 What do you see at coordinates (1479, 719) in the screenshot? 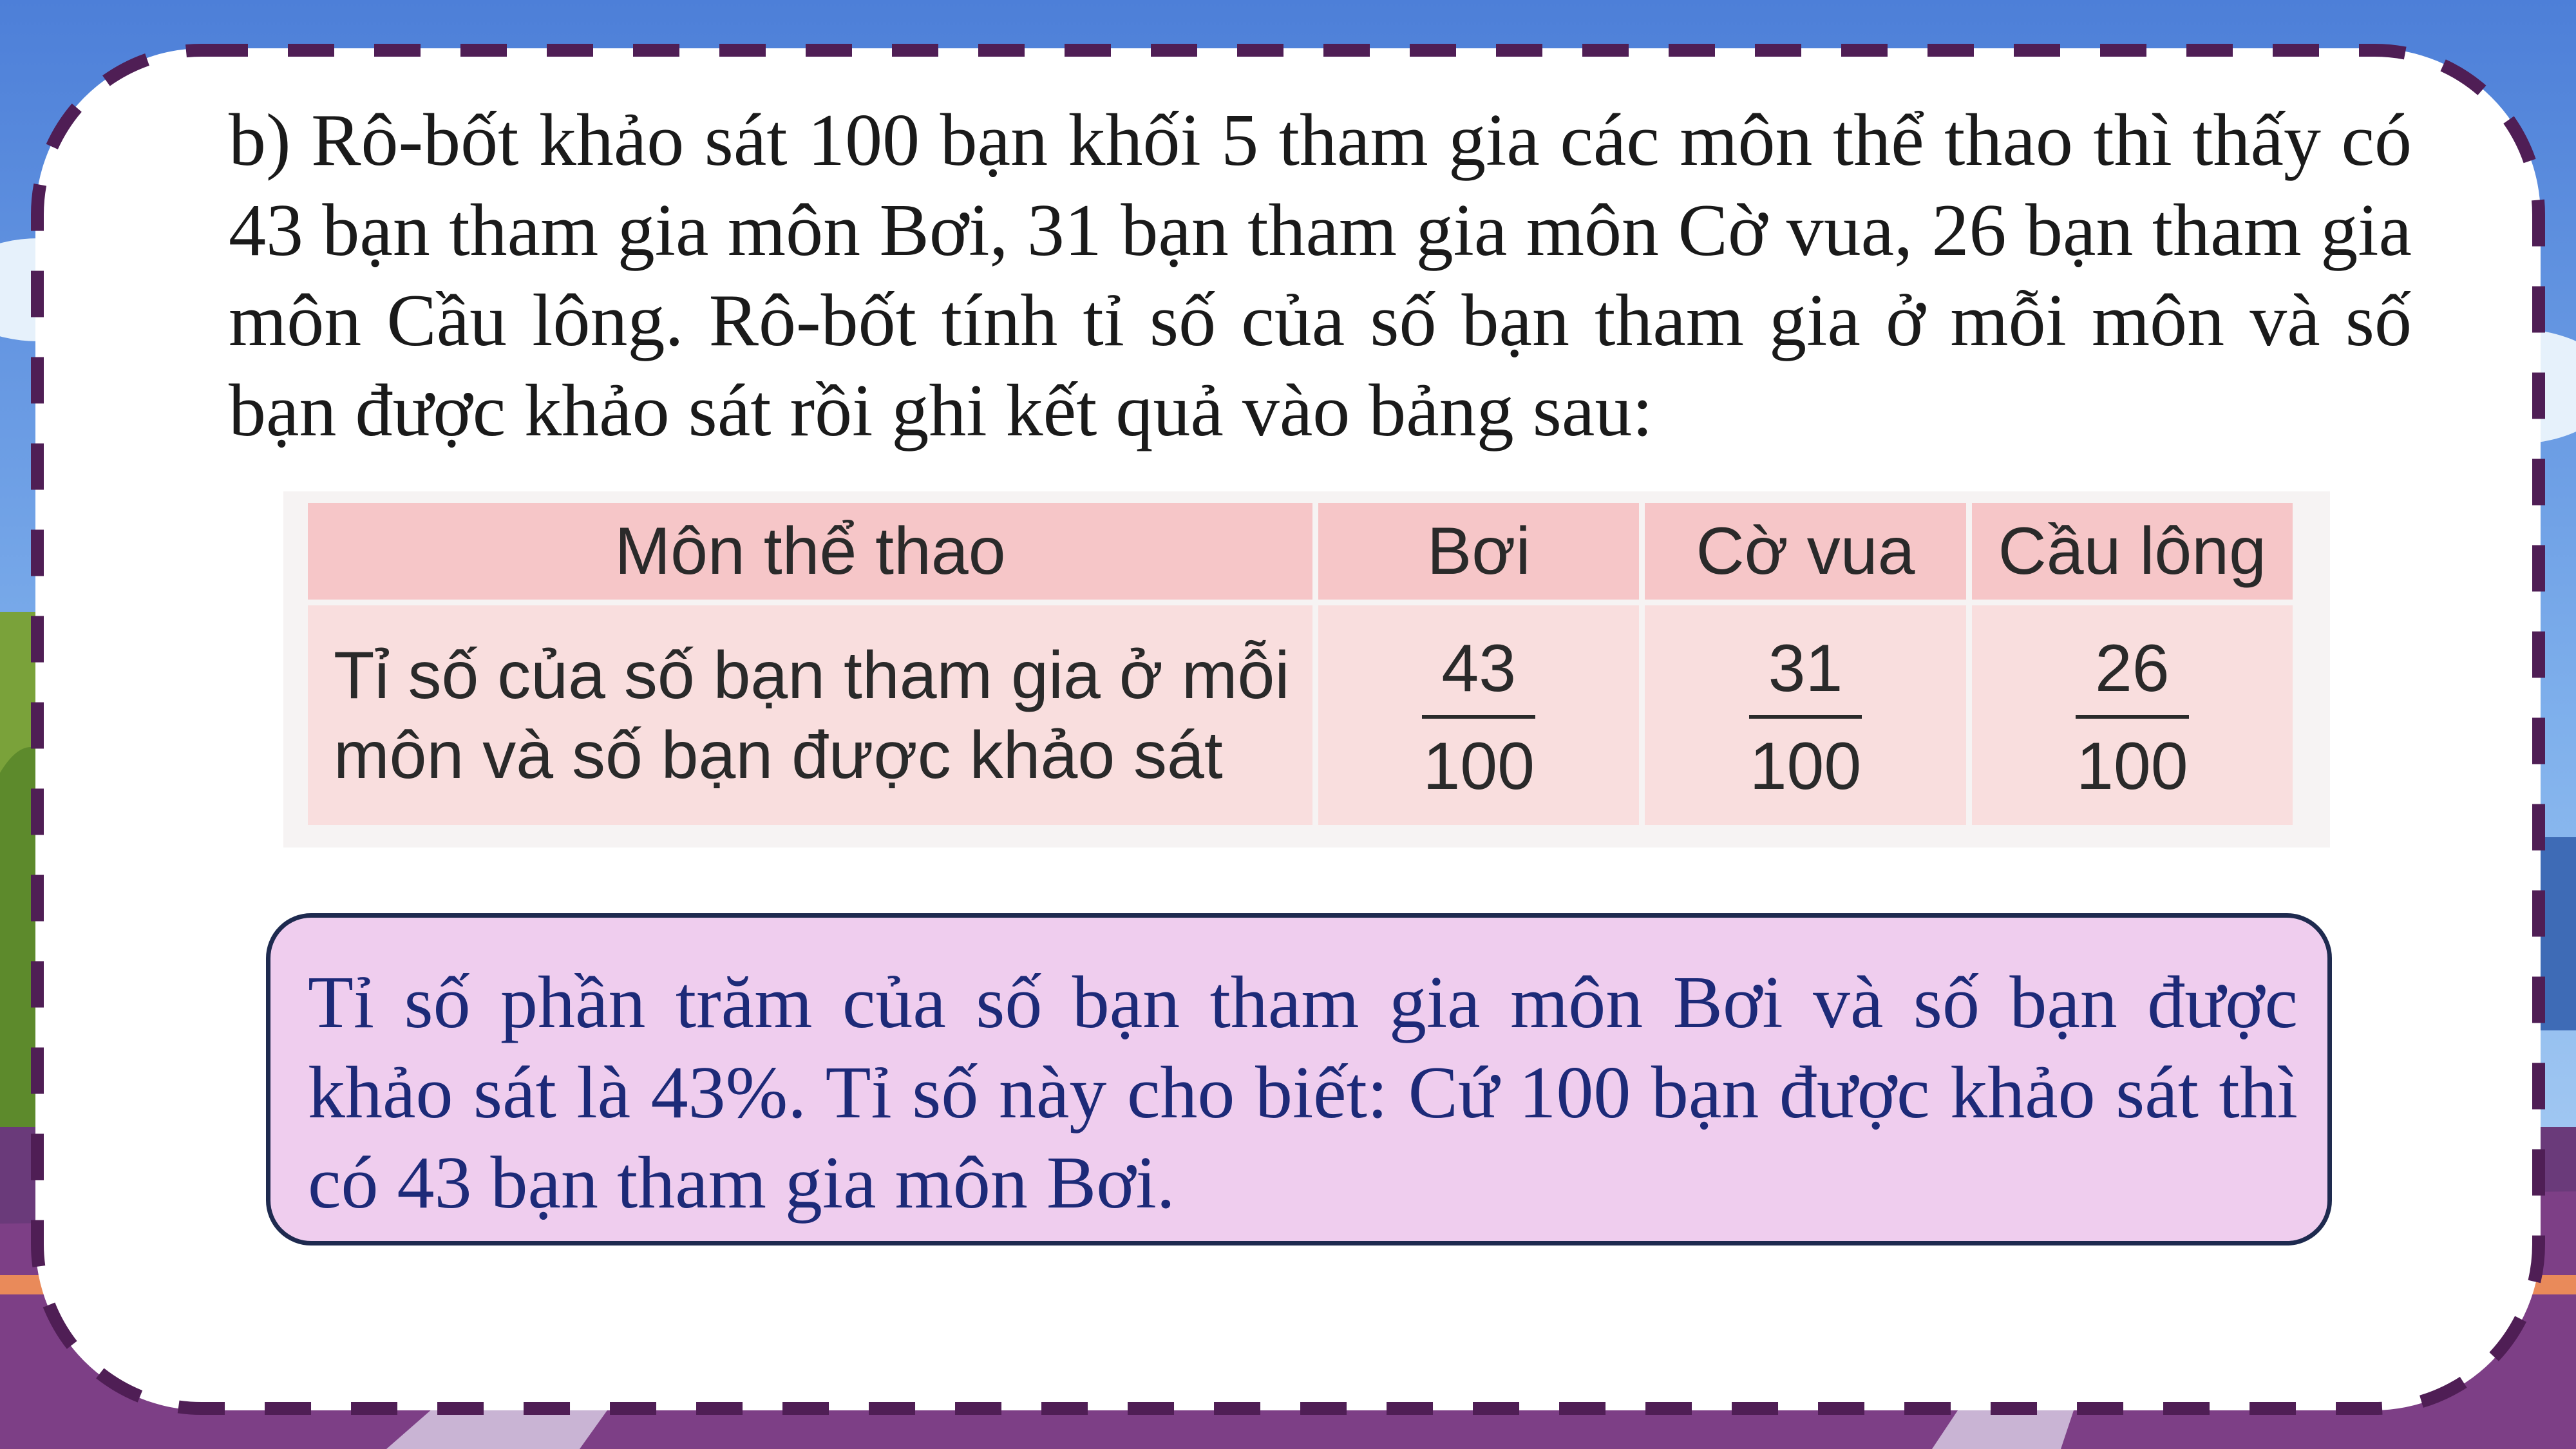
I see `fraction-boi: 43 100` at bounding box center [1479, 719].